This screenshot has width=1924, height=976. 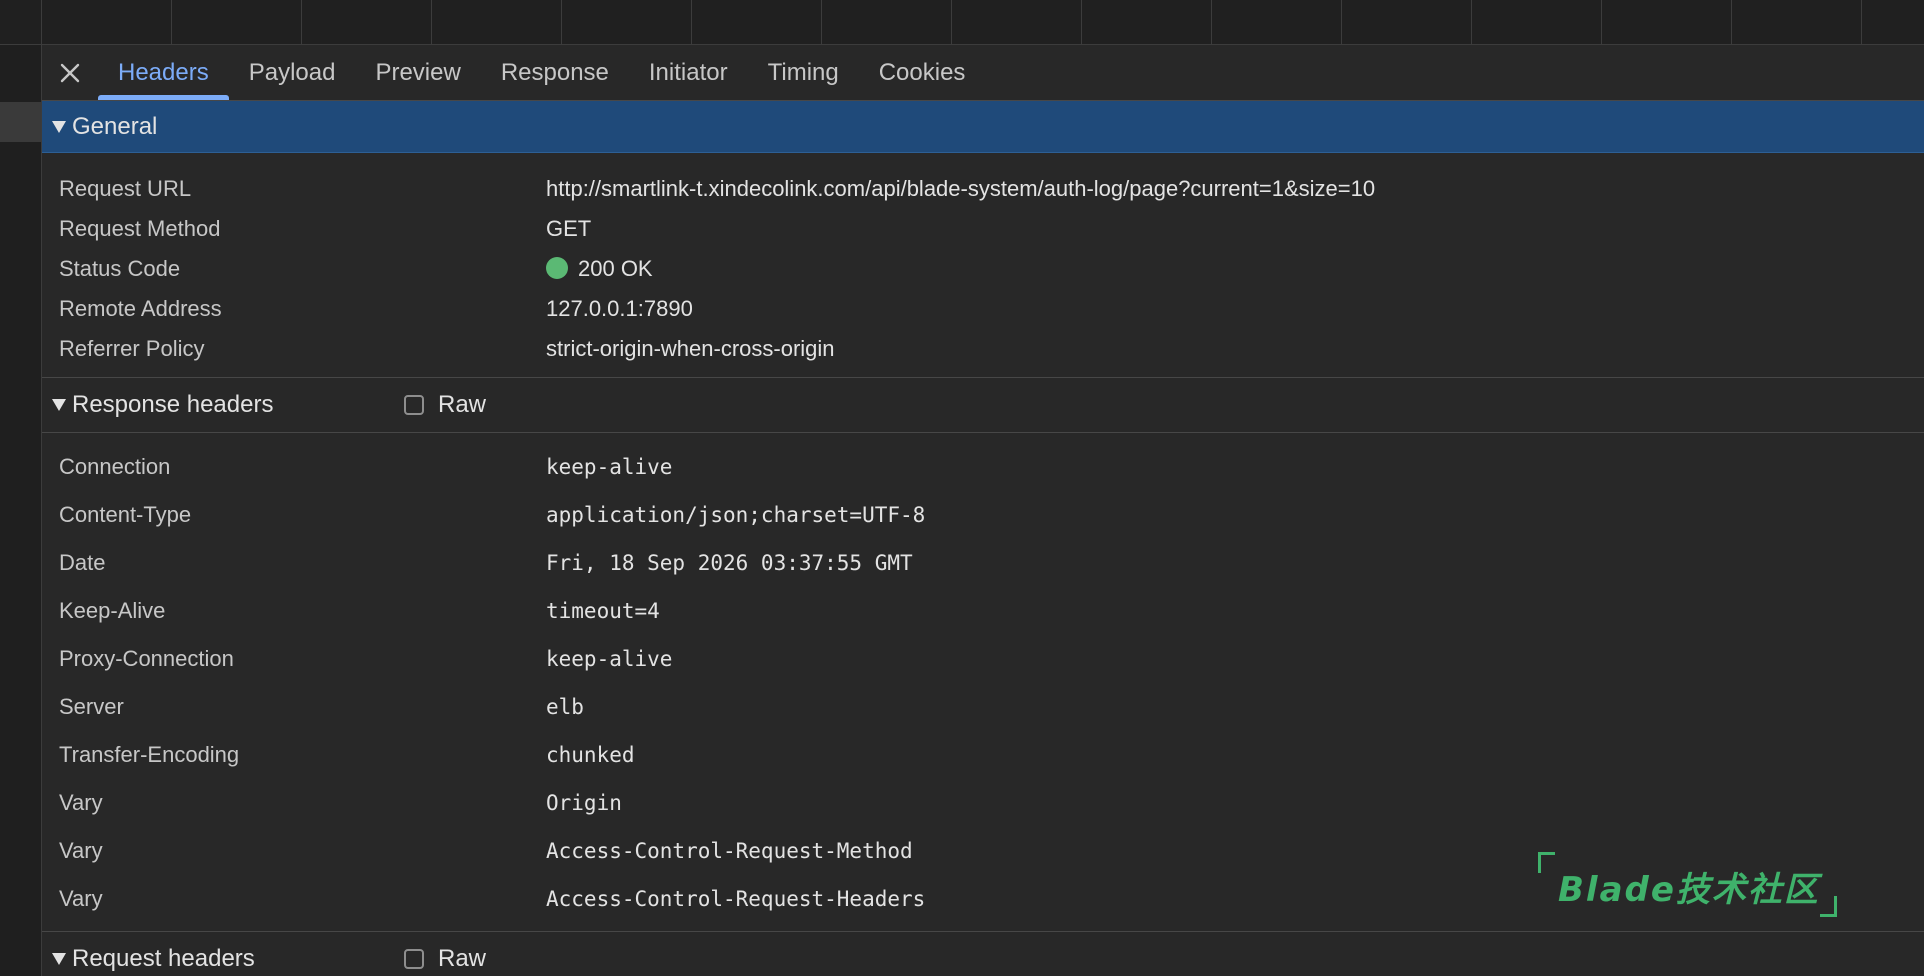 I want to click on status-dot-icon, so click(x=557, y=268).